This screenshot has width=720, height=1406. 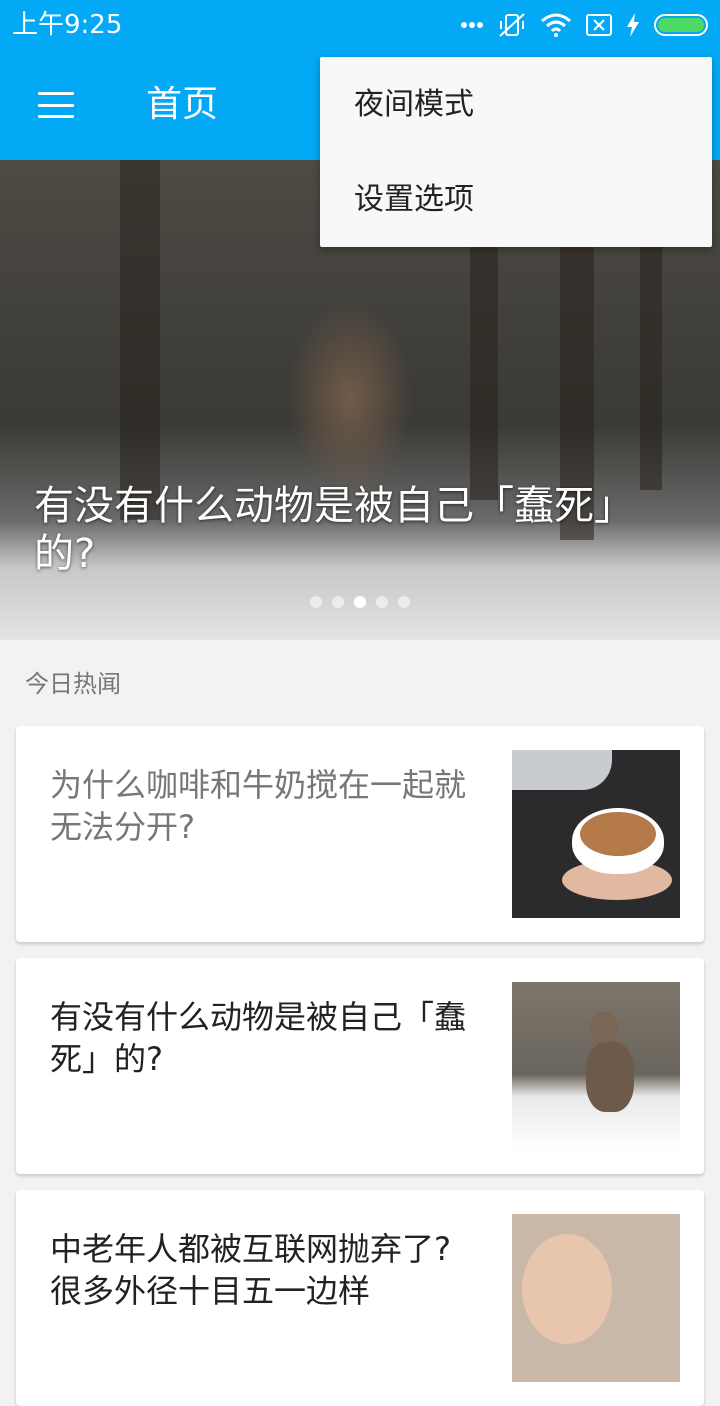 I want to click on elderly-couple-photo, so click(x=596, y=1298).